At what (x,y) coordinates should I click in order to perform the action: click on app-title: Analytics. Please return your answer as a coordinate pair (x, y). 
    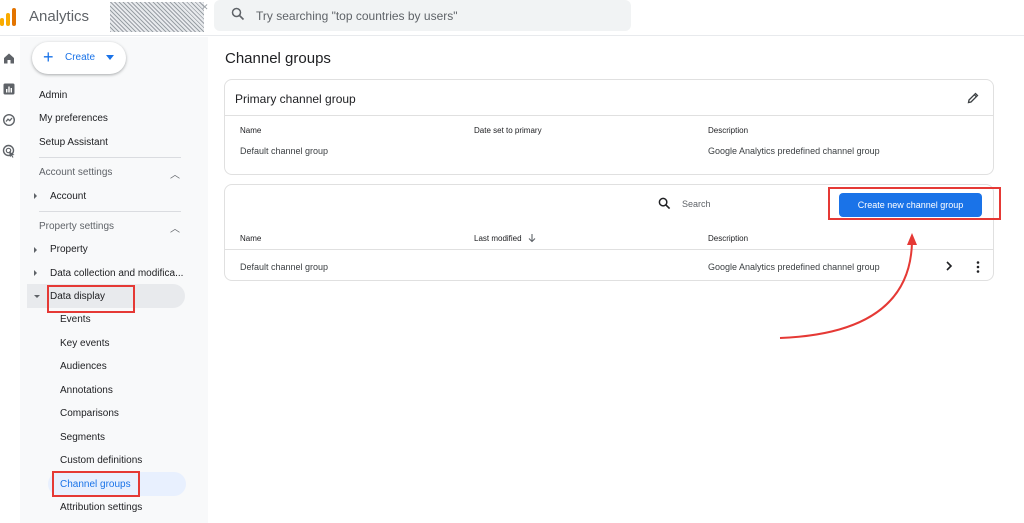
    Looking at the image, I should click on (59, 16).